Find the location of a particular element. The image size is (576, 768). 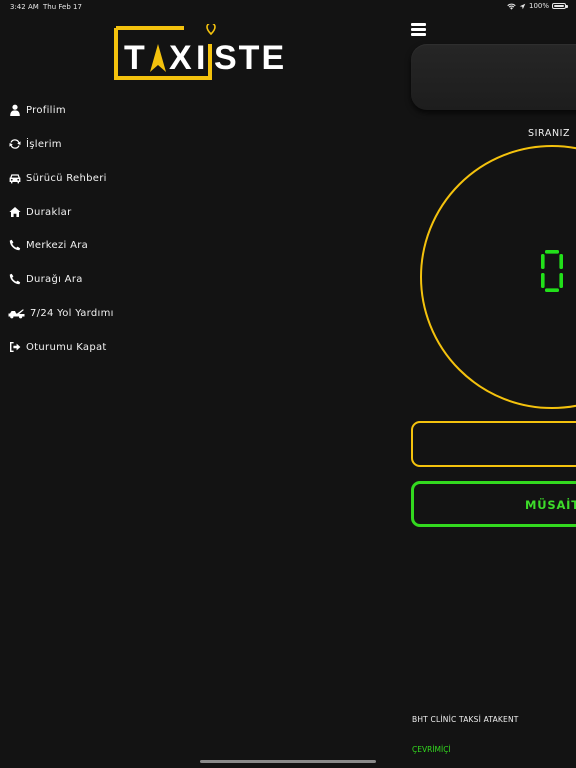

queue-label: SIRANIZ is located at coordinates (549, 133).